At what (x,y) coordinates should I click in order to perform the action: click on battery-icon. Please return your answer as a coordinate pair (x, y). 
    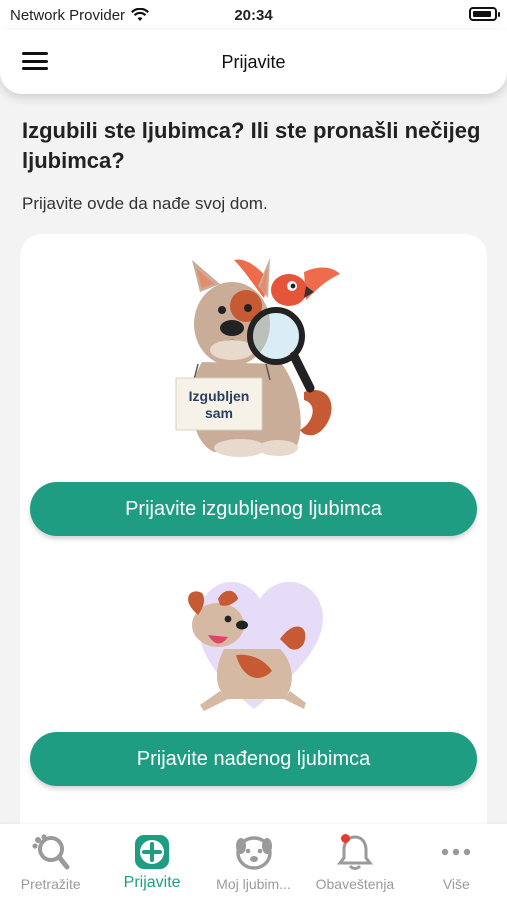
    Looking at the image, I should click on (484, 14).